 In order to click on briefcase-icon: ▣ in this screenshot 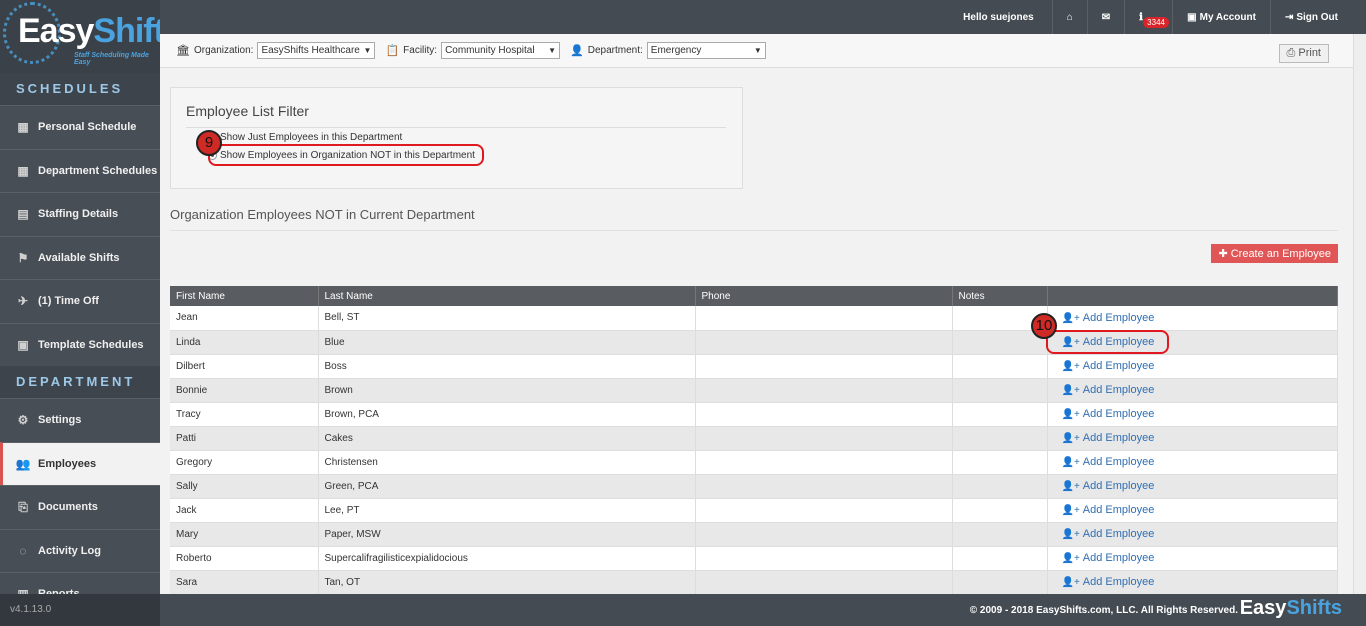, I will do `click(1192, 17)`.